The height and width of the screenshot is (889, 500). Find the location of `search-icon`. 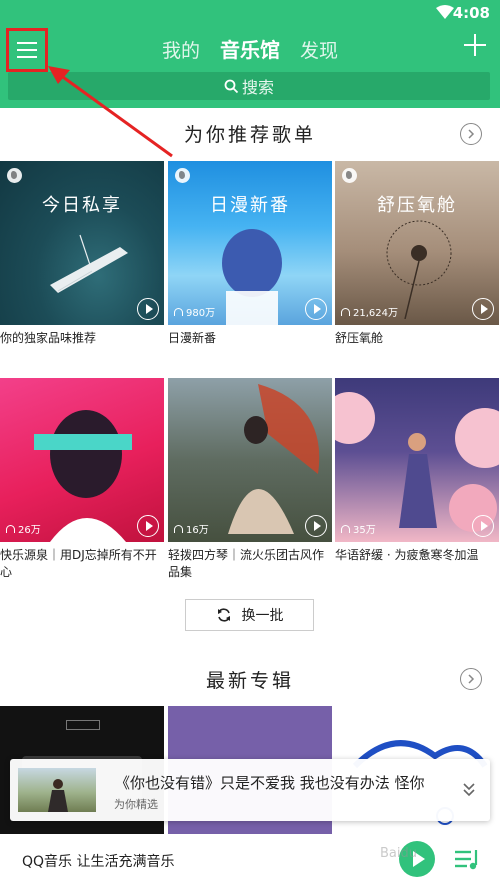

search-icon is located at coordinates (231, 86).